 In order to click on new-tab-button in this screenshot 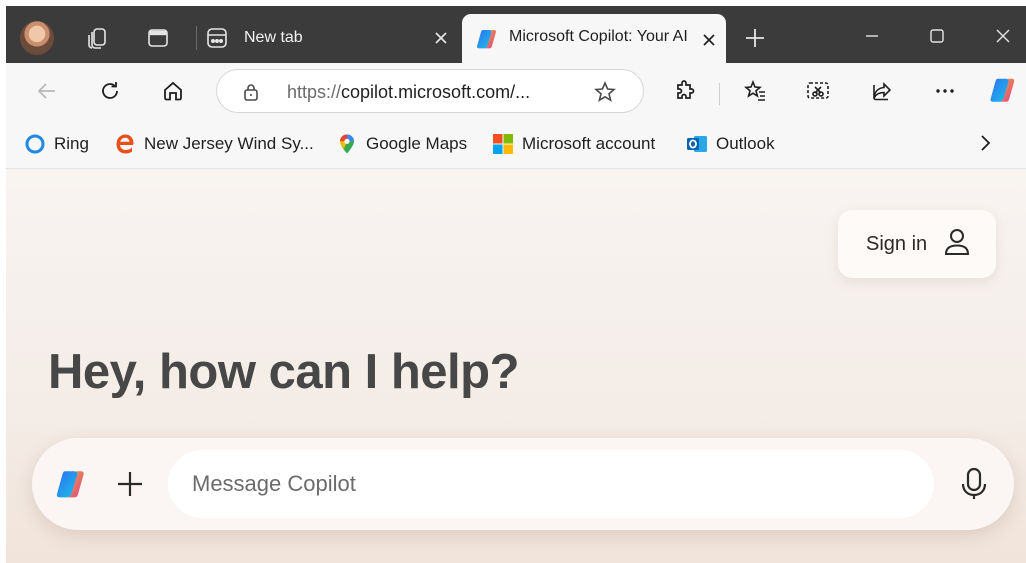, I will do `click(755, 38)`.